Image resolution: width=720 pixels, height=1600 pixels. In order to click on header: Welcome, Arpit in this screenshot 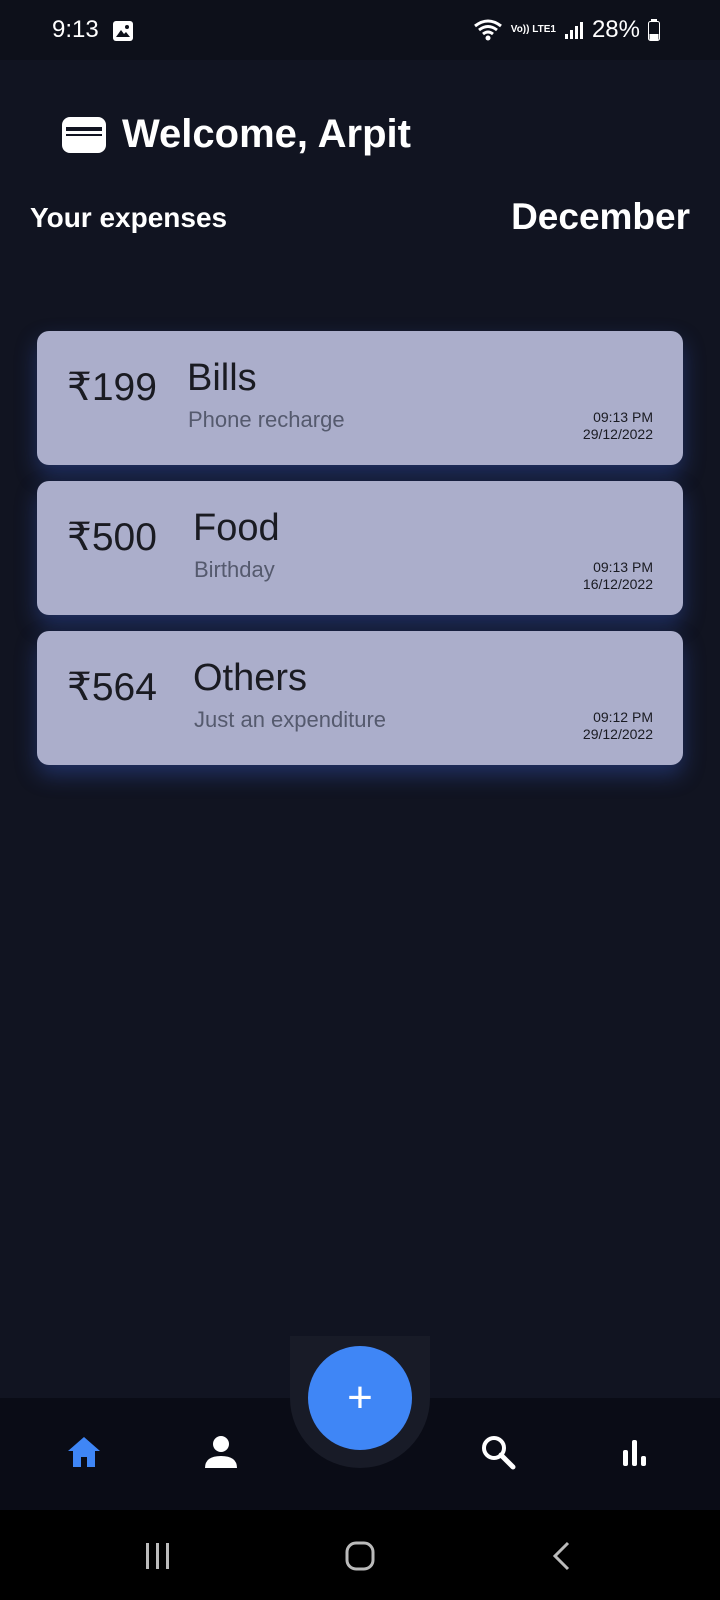, I will do `click(236, 134)`.